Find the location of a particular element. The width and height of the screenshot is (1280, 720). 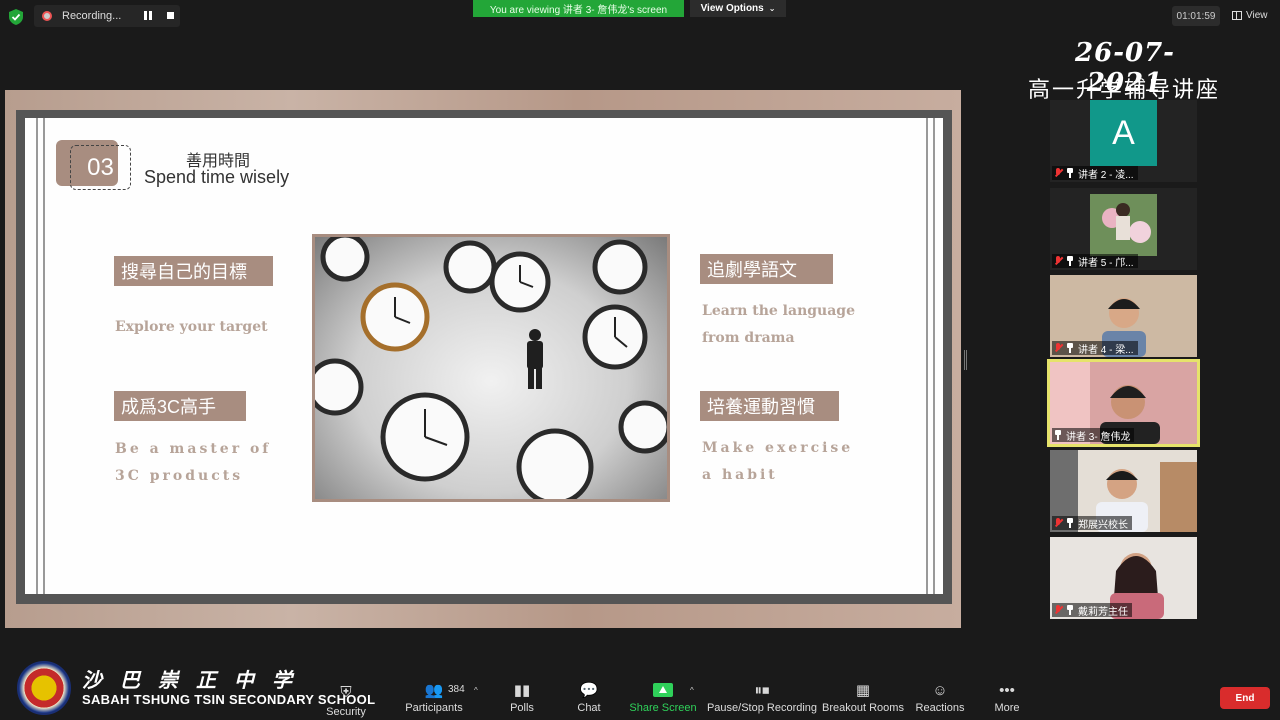

more-button: ••• More is located at coordinates (1007, 699).